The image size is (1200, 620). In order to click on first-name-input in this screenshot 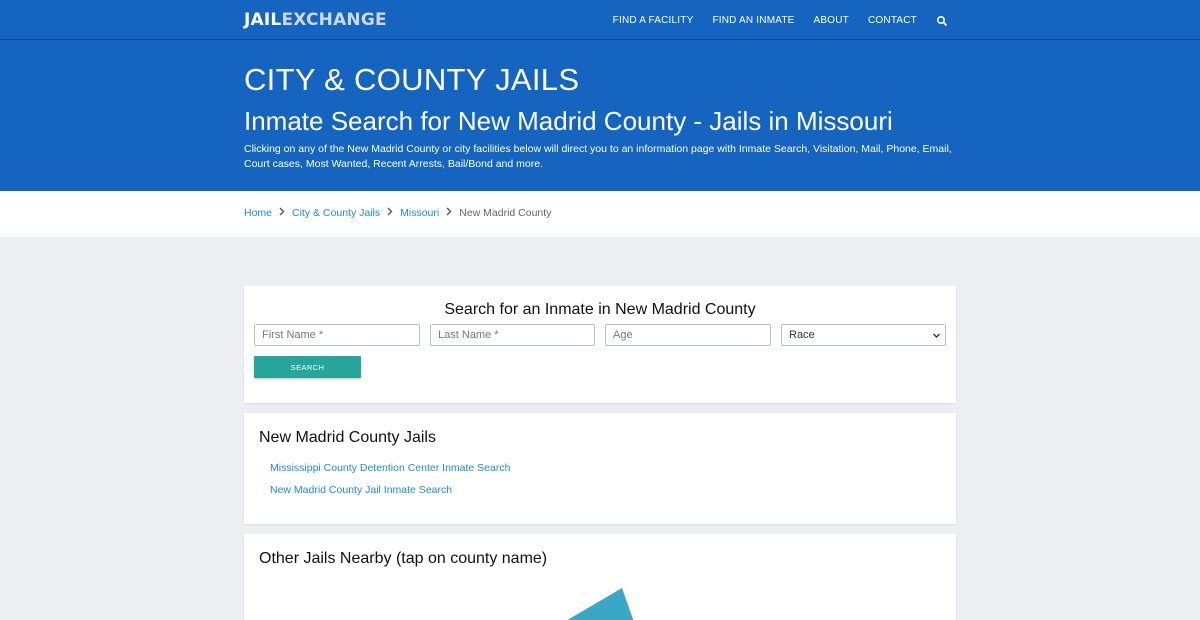, I will do `click(337, 335)`.